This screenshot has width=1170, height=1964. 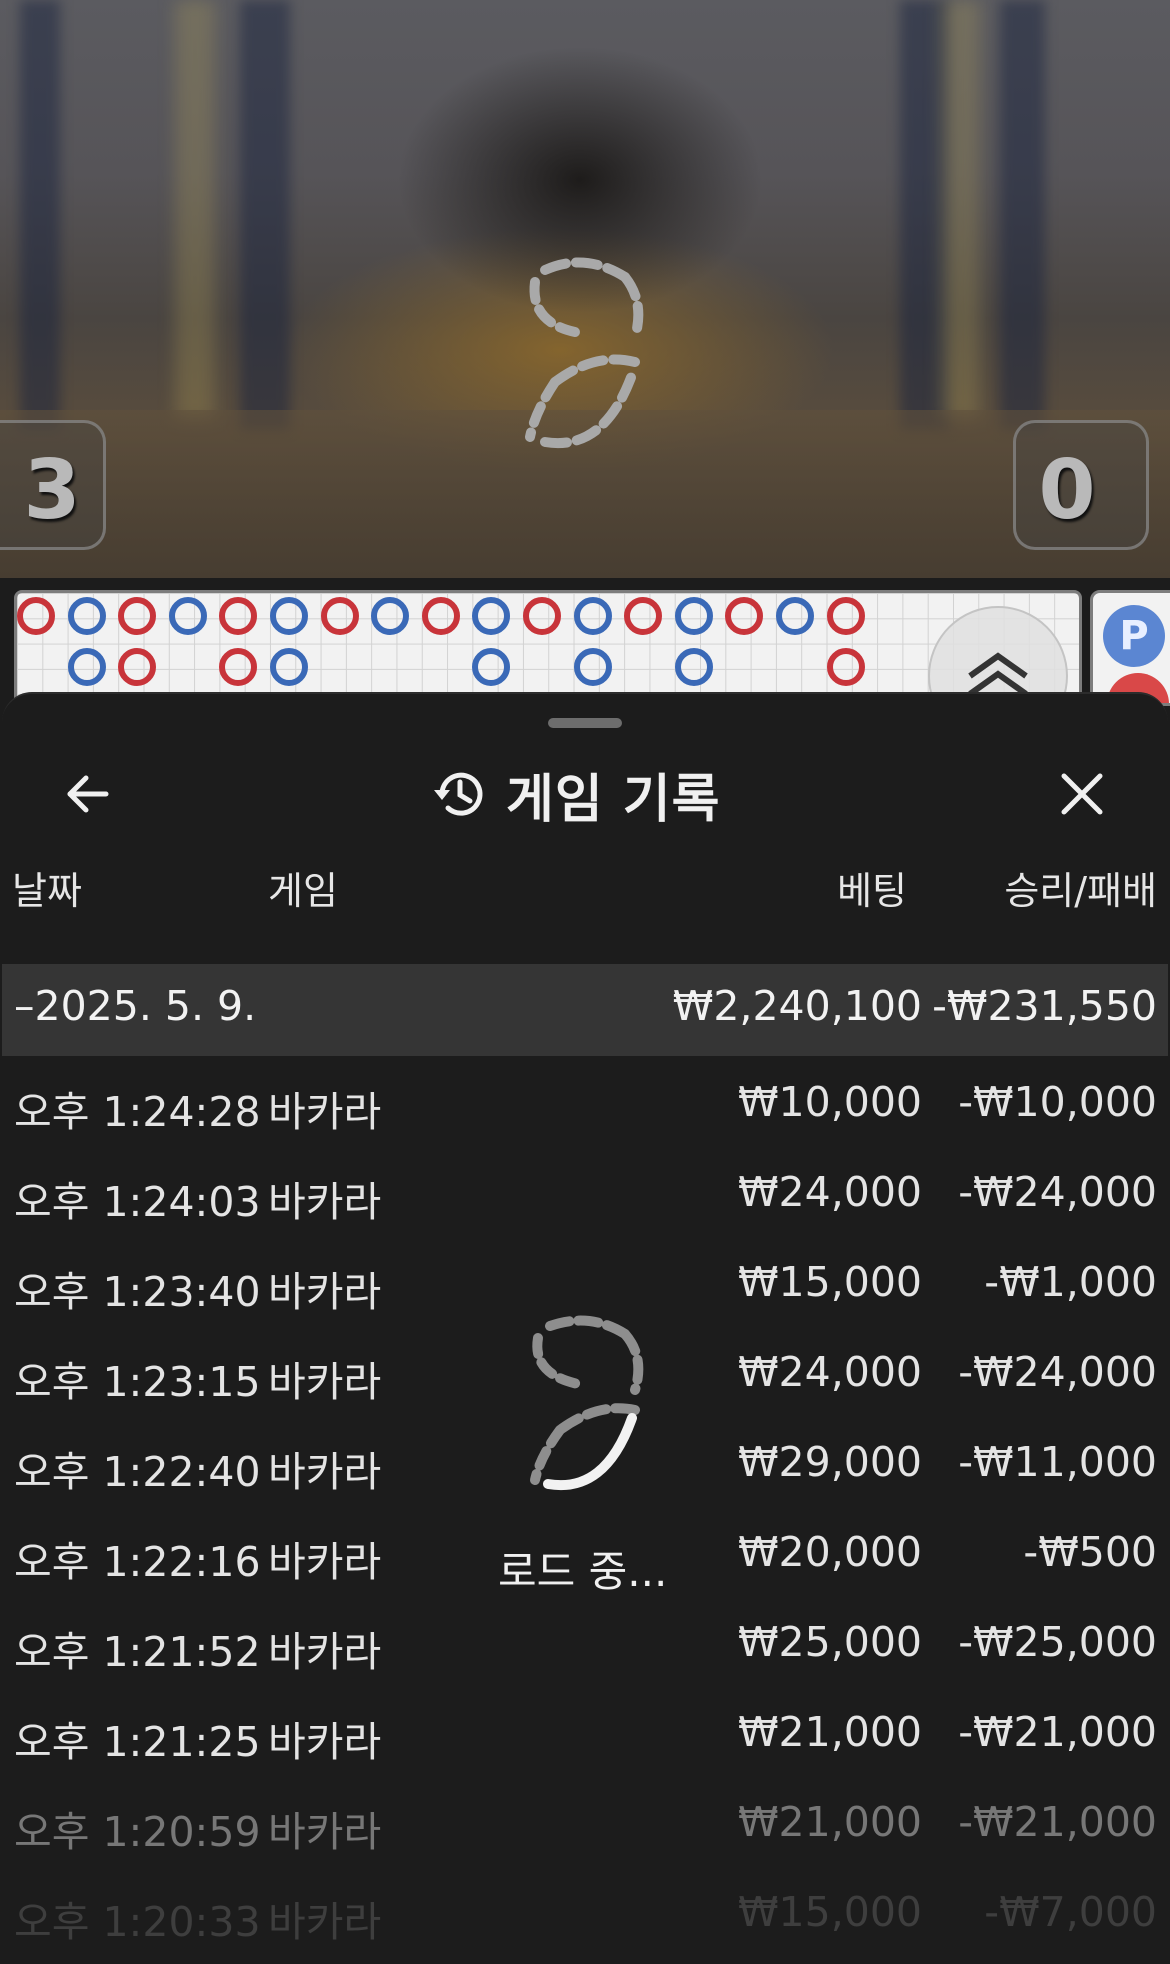 What do you see at coordinates (137, 1112) in the screenshot?
I see `row-time: 오후 1:24:28` at bounding box center [137, 1112].